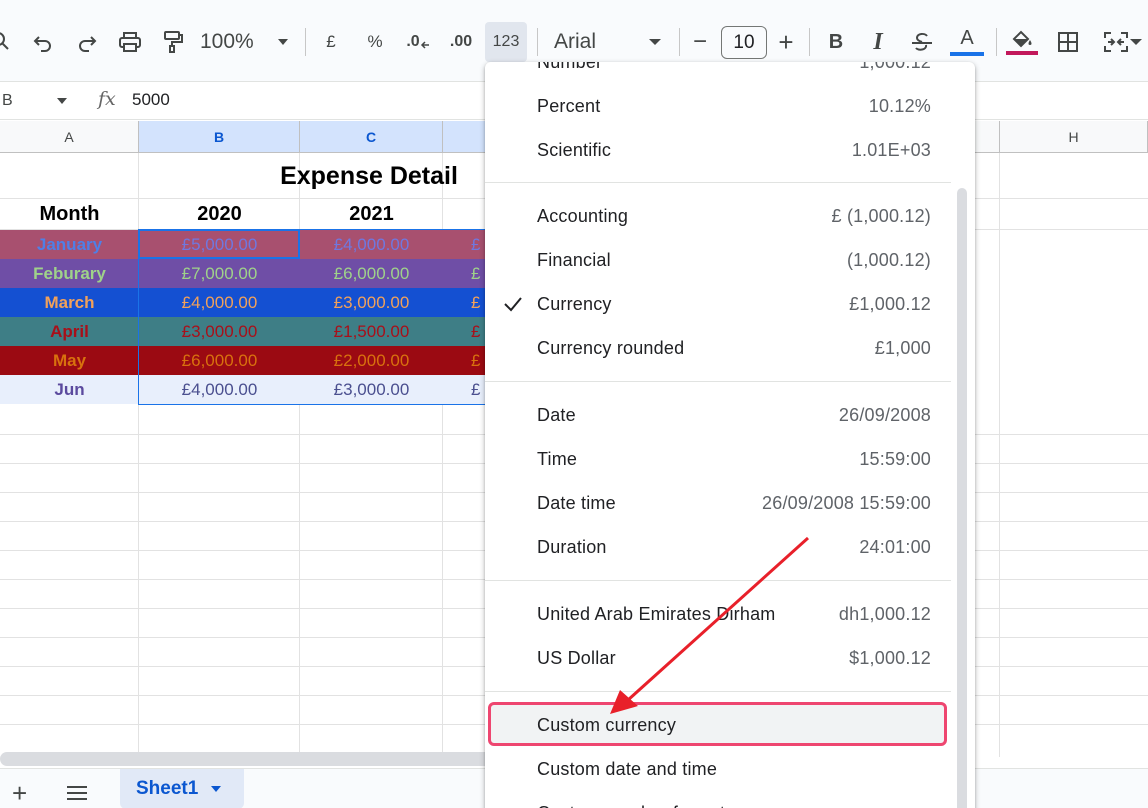 This screenshot has height=808, width=1148. I want to click on format-as-currency-button: £, so click(331, 42).